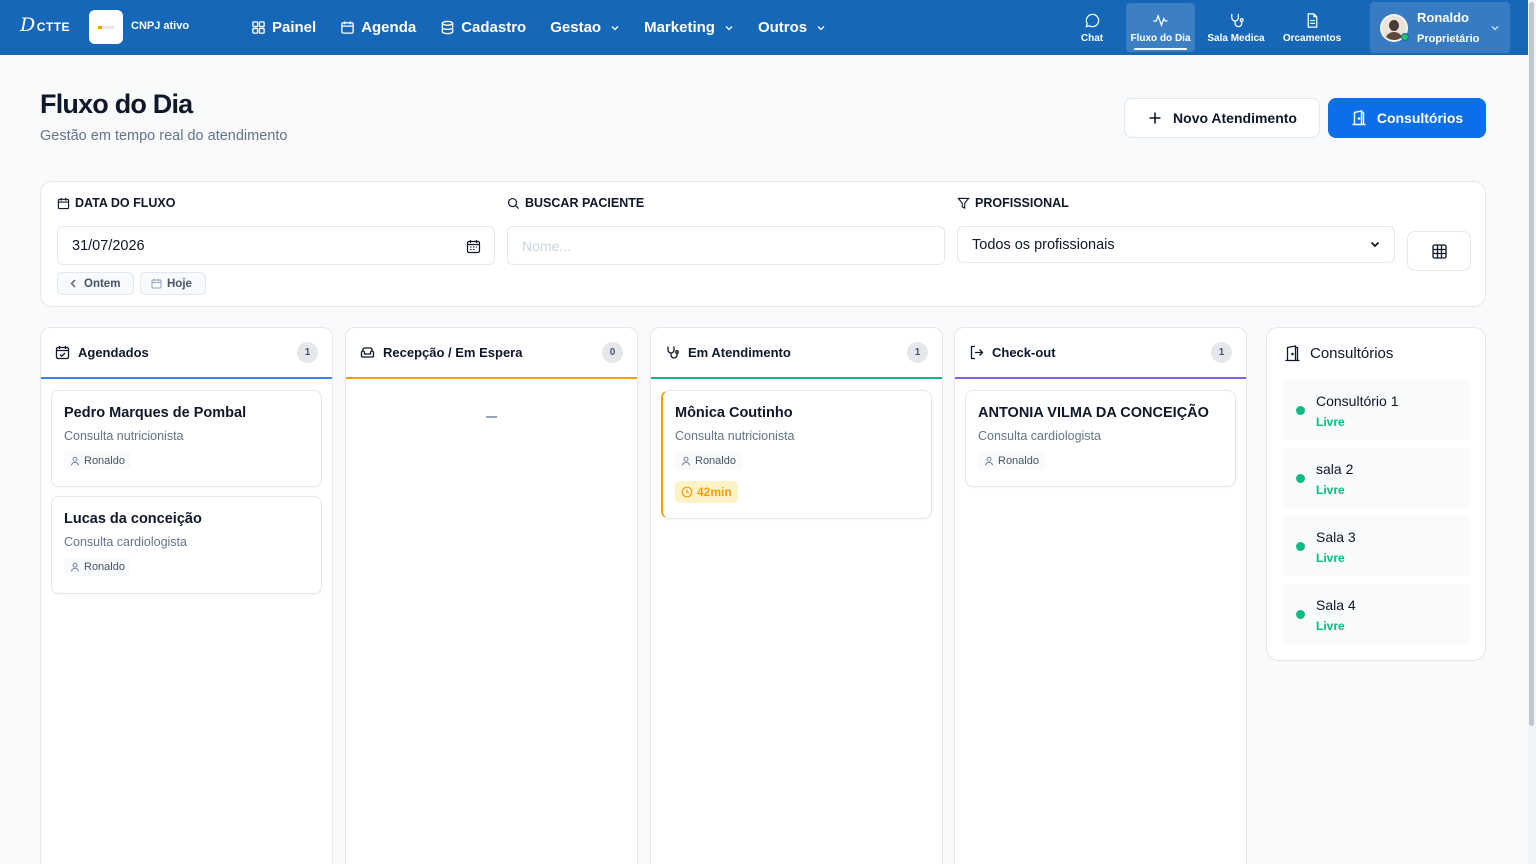  I want to click on stethoscope-icon, so click(1237, 20).